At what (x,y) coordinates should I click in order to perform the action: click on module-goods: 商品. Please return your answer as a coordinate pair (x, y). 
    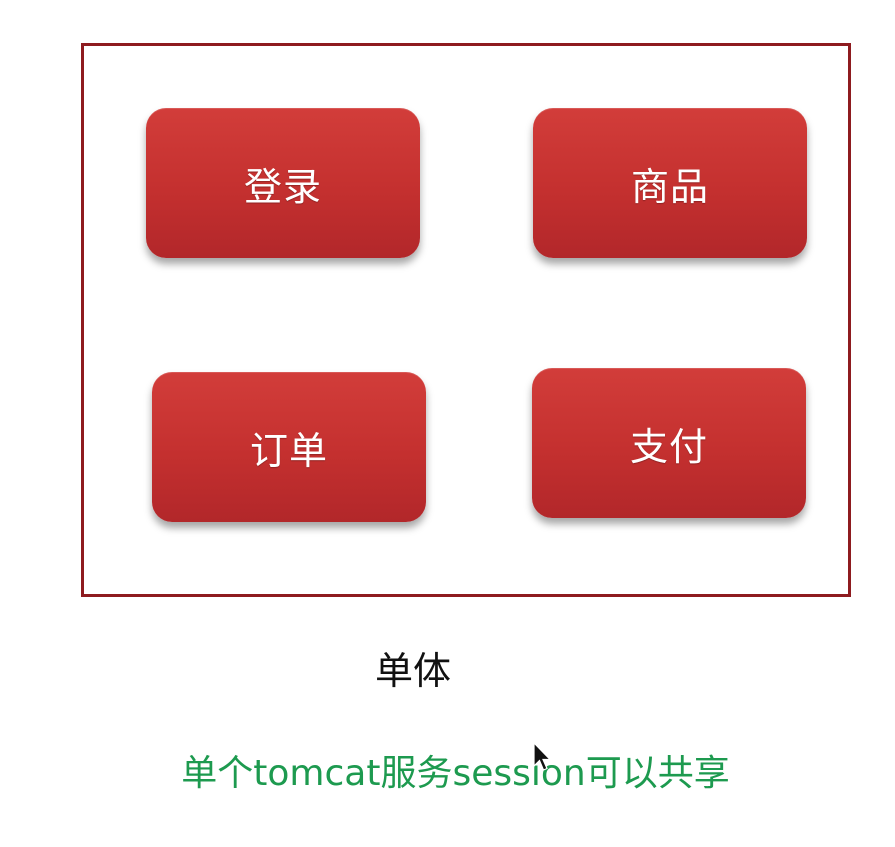
    Looking at the image, I should click on (670, 183).